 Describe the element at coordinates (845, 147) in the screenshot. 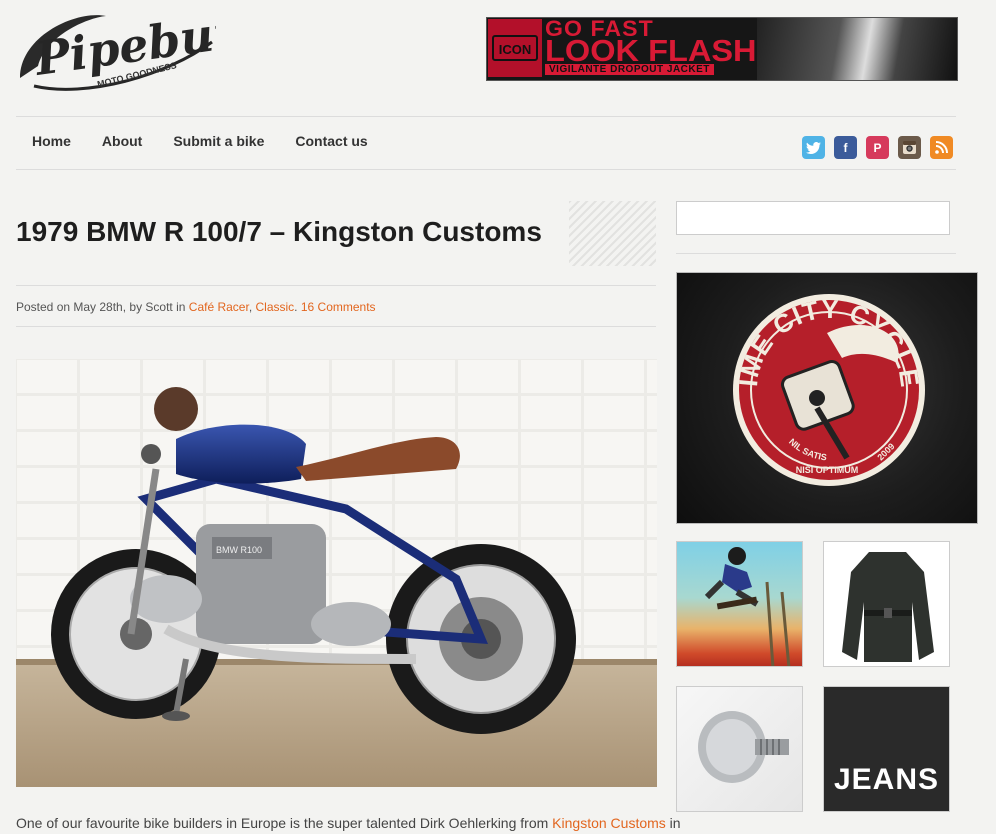

I see `facebook-icon: f` at that location.